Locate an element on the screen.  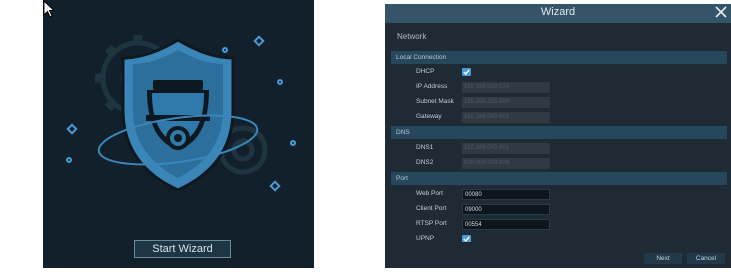
ip-address-field: 192.168.000.024 is located at coordinates (506, 87).